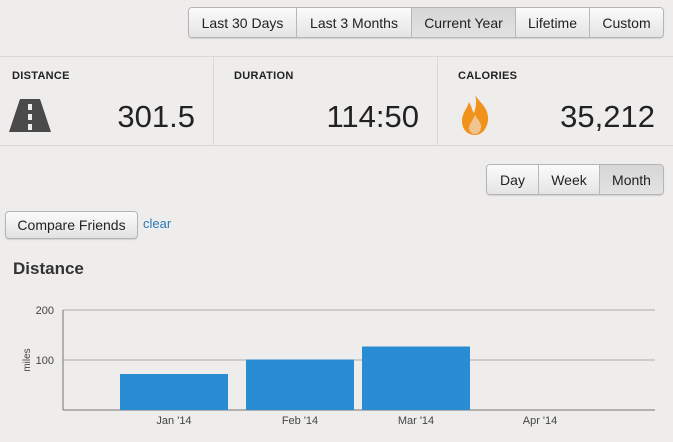 The width and height of the screenshot is (673, 442). I want to click on granularity-selector: Day Week Month, so click(575, 179).